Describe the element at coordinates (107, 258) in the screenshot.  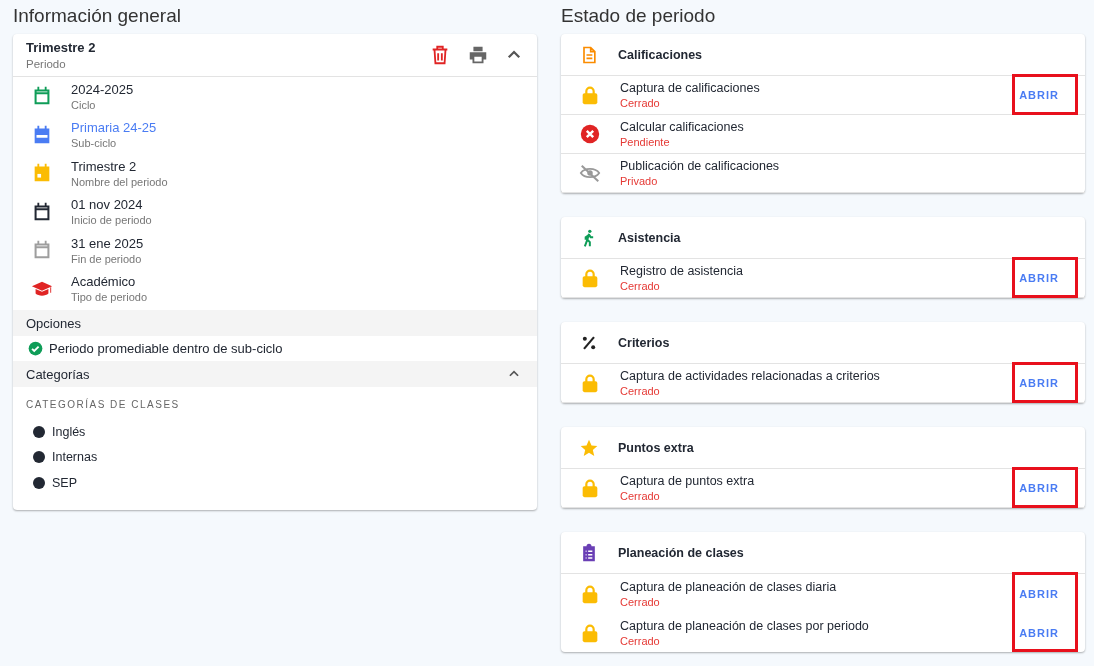
I see `info-label: Fin de periodo` at that location.